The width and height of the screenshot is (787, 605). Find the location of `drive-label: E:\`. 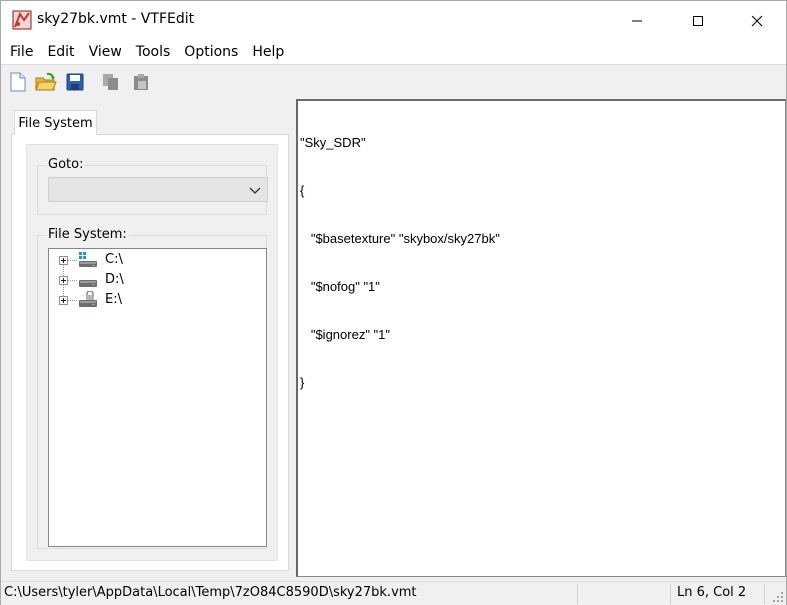

drive-label: E:\ is located at coordinates (113, 299).